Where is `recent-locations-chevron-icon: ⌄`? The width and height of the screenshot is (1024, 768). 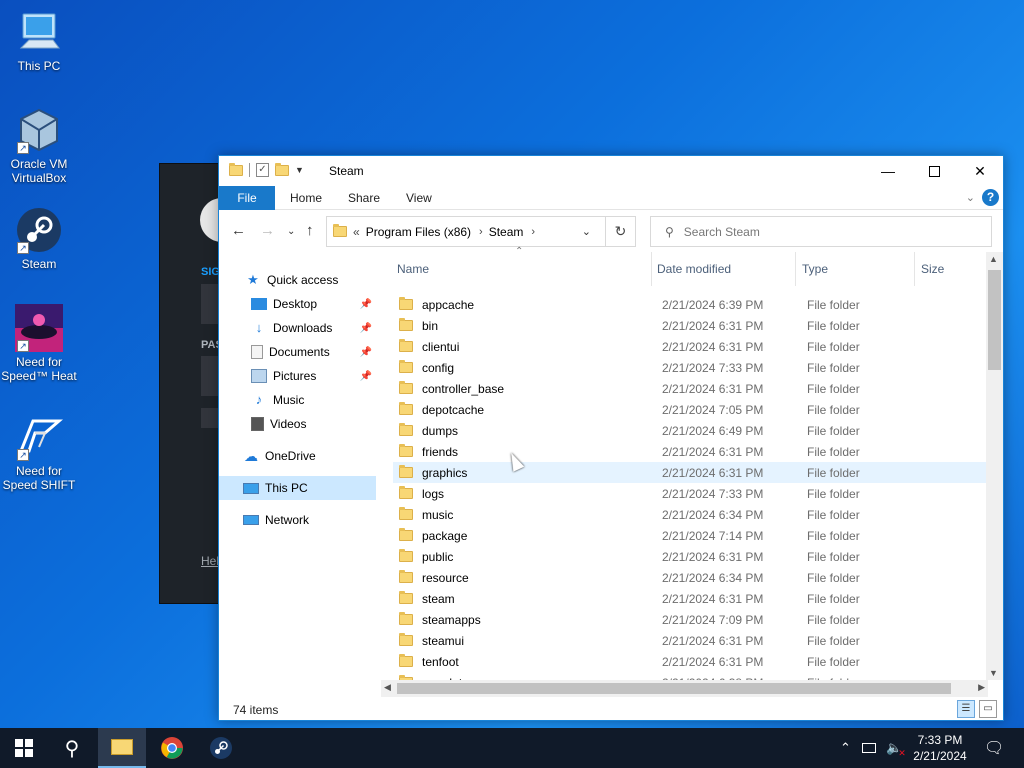
recent-locations-chevron-icon: ⌄ is located at coordinates (291, 231).